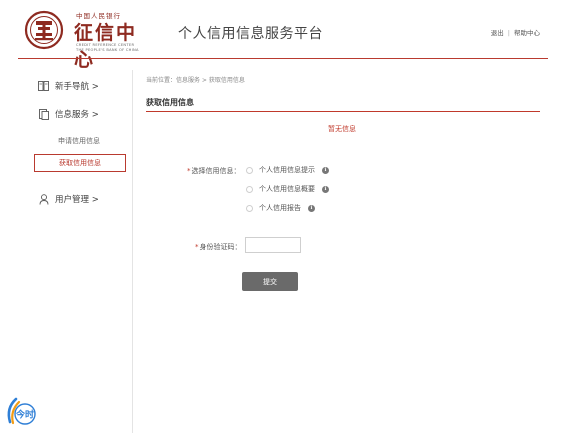 The width and height of the screenshot is (582, 433). I want to click on credit-type-label: *选择信用信息：, so click(214, 171).